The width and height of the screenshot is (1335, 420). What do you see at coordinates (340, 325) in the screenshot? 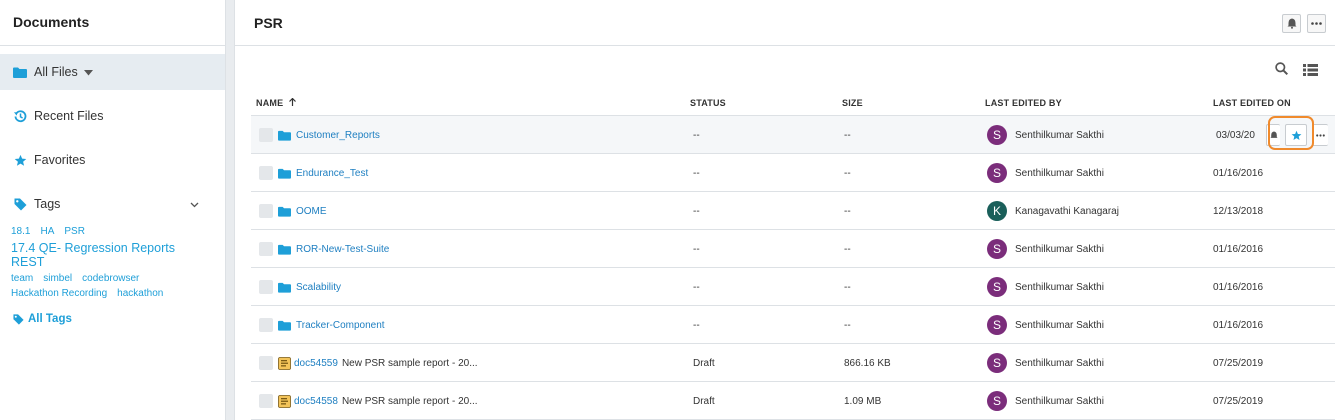
I see `folder-name-link: Tracker-Component` at bounding box center [340, 325].